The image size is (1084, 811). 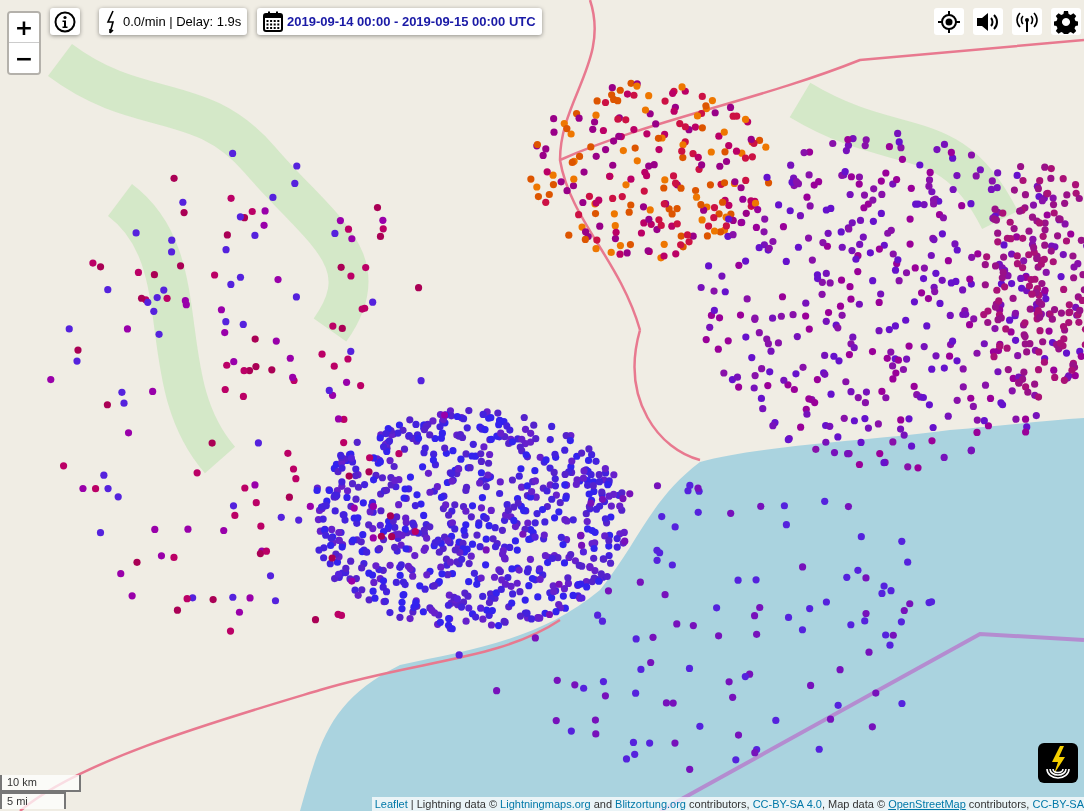 What do you see at coordinates (40, 783) in the screenshot?
I see `metric-scale-bar: 10 km` at bounding box center [40, 783].